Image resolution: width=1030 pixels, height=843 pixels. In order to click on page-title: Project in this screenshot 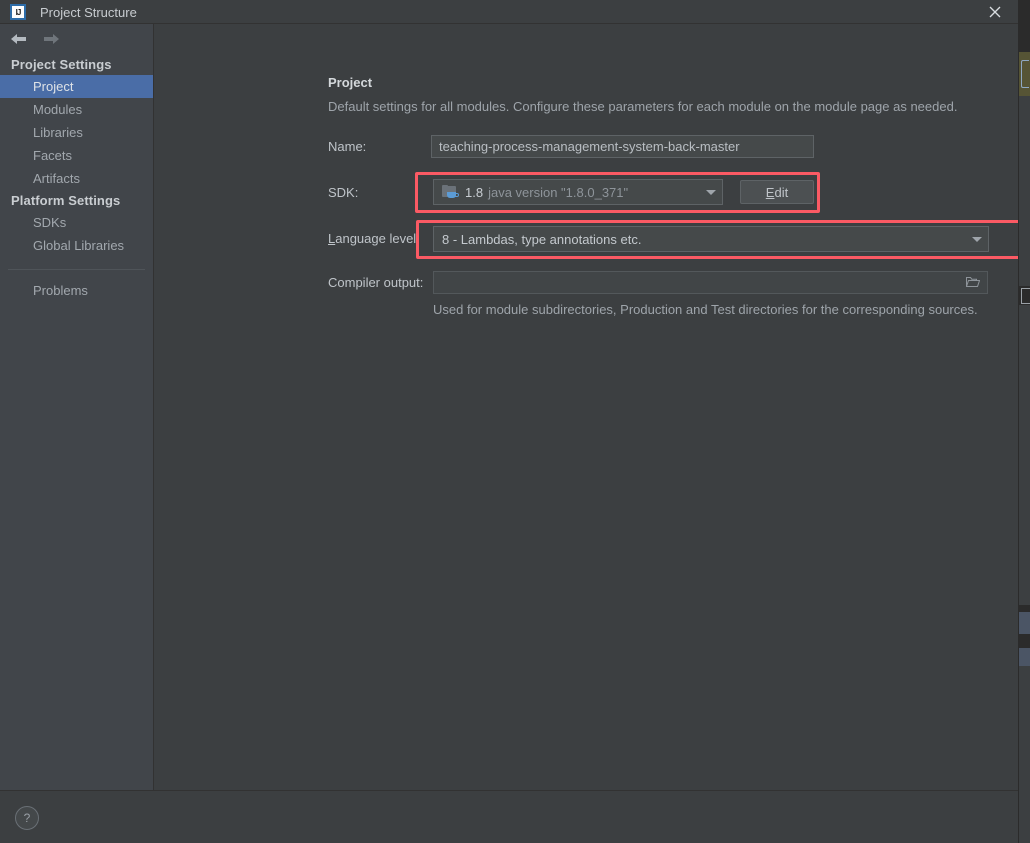, I will do `click(350, 82)`.